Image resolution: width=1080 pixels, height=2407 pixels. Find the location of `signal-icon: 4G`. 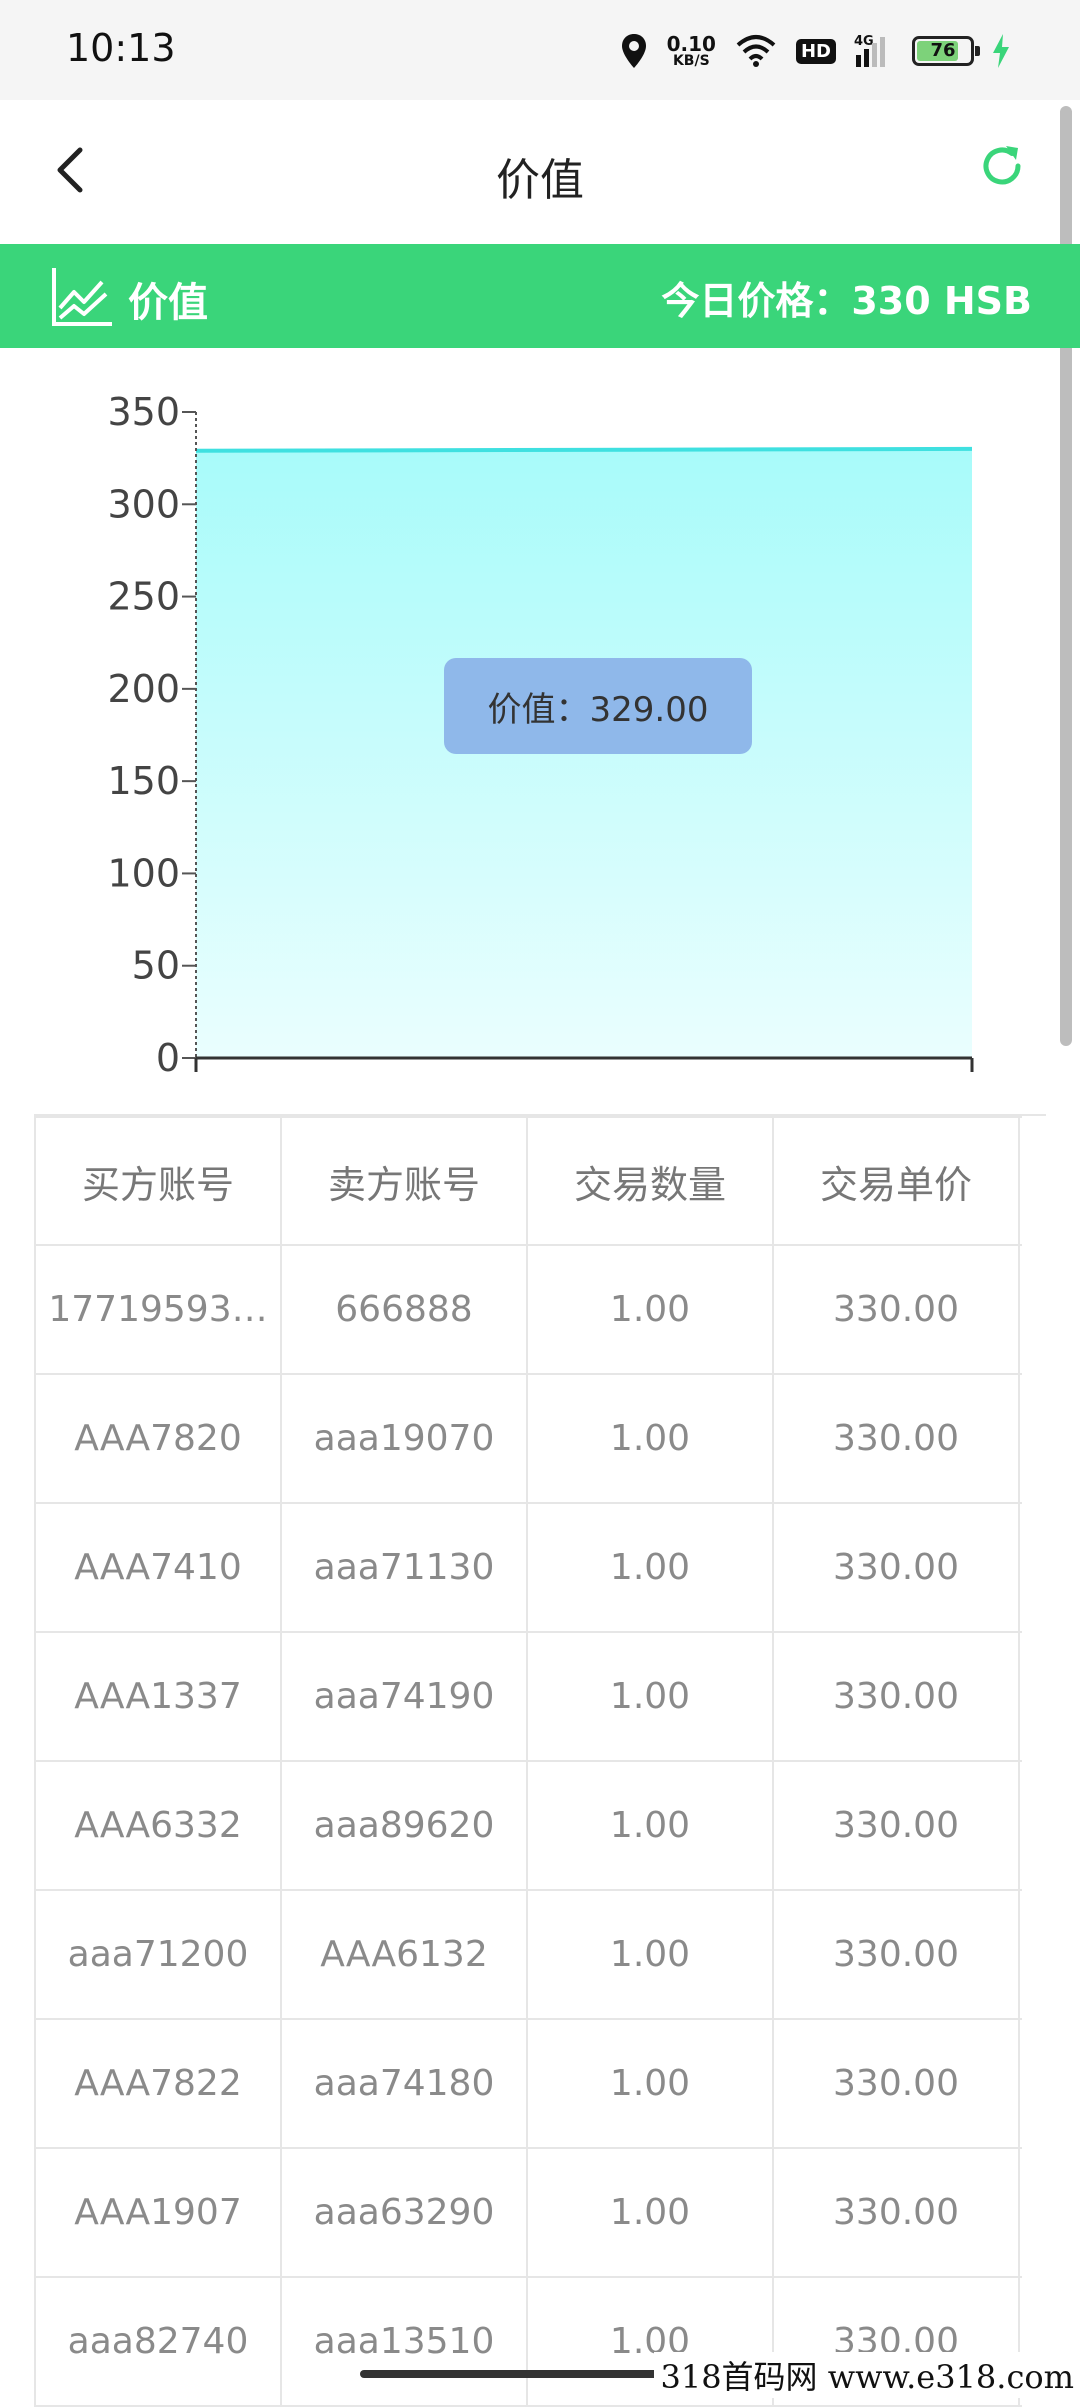

signal-icon: 4G is located at coordinates (869, 50).